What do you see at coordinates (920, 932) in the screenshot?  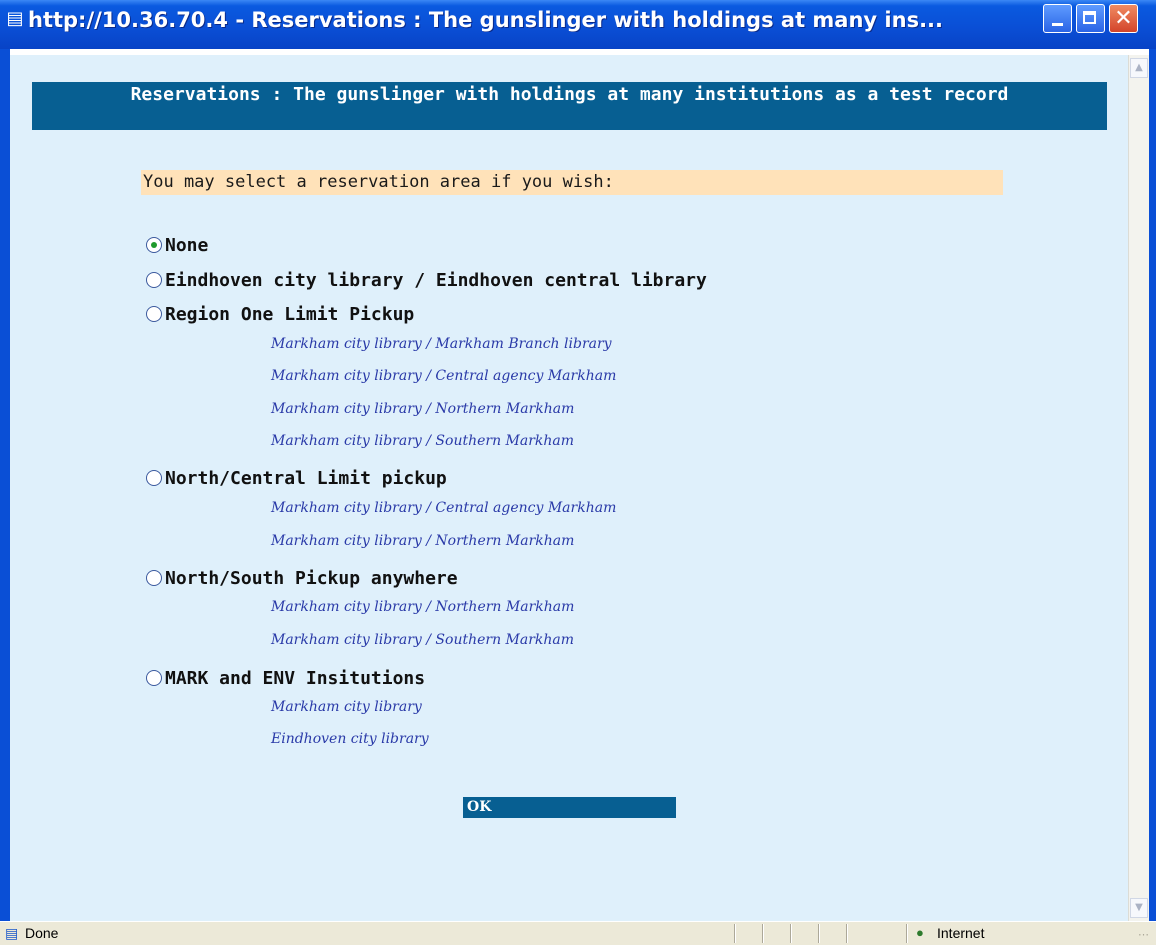 I see `internet-globe-icon: ●` at bounding box center [920, 932].